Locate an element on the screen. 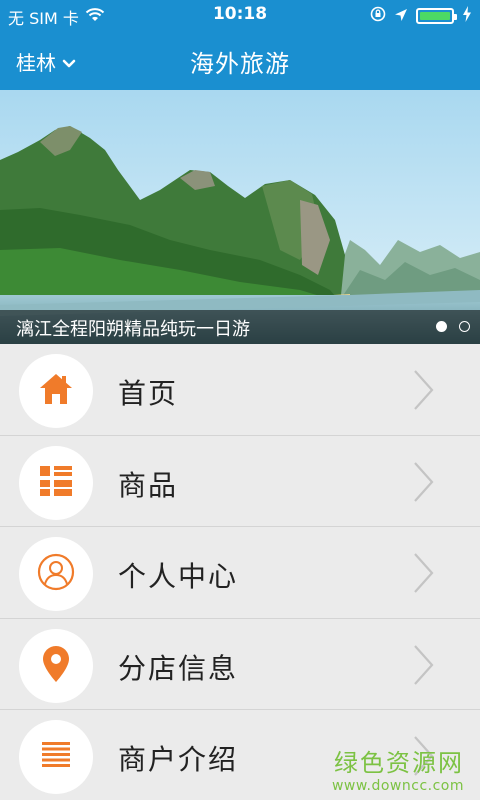 The height and width of the screenshot is (800, 480). user-icon is located at coordinates (56, 574).